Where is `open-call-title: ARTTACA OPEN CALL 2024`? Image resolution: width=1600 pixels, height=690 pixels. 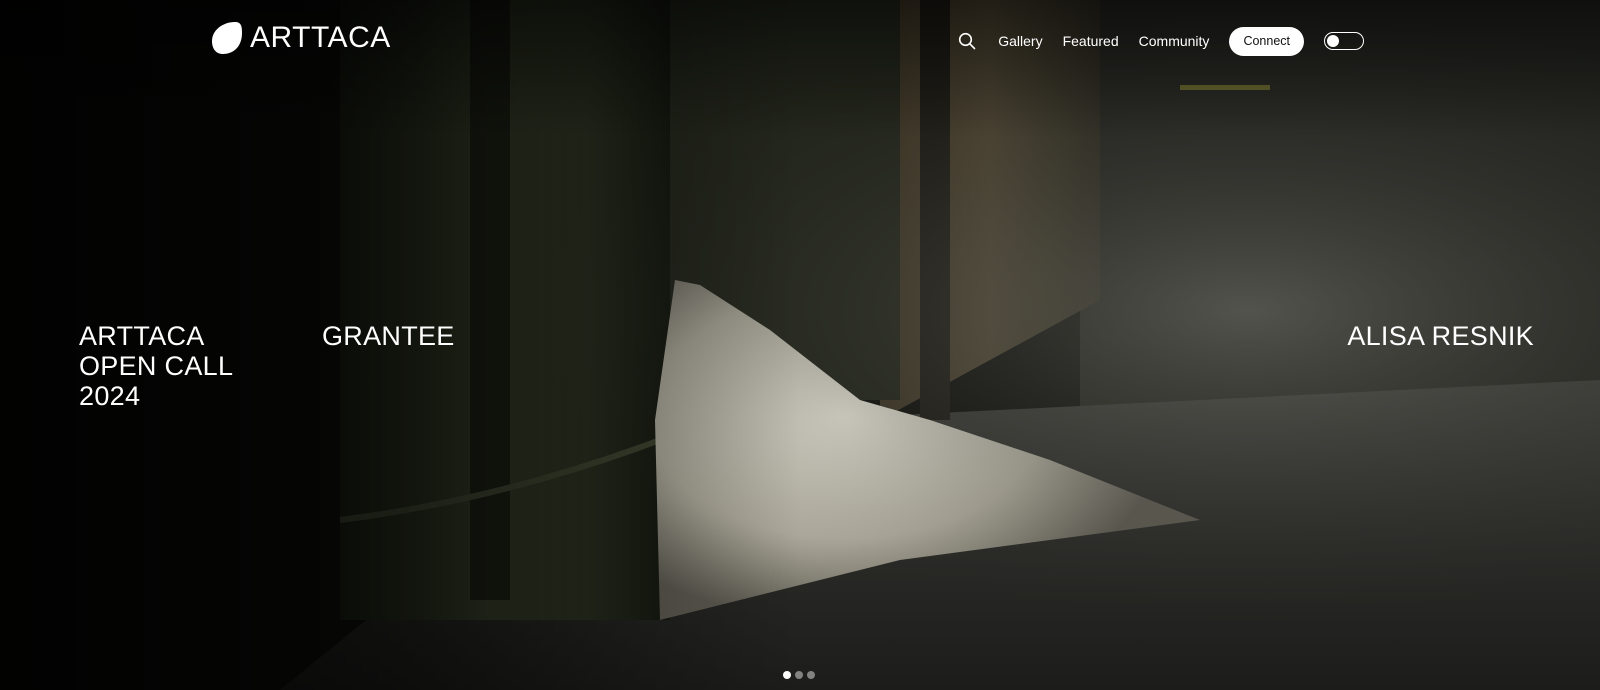 open-call-title: ARTTACA OPEN CALL 2024 is located at coordinates (156, 366).